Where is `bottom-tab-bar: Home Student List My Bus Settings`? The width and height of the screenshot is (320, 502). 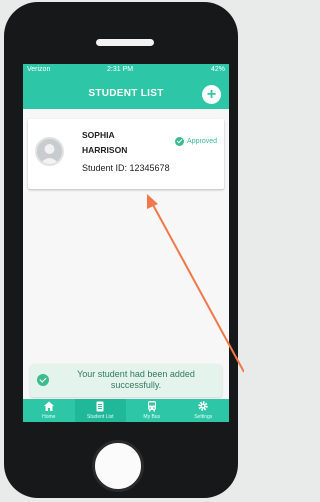 bottom-tab-bar: Home Student List My Bus Settings is located at coordinates (126, 410).